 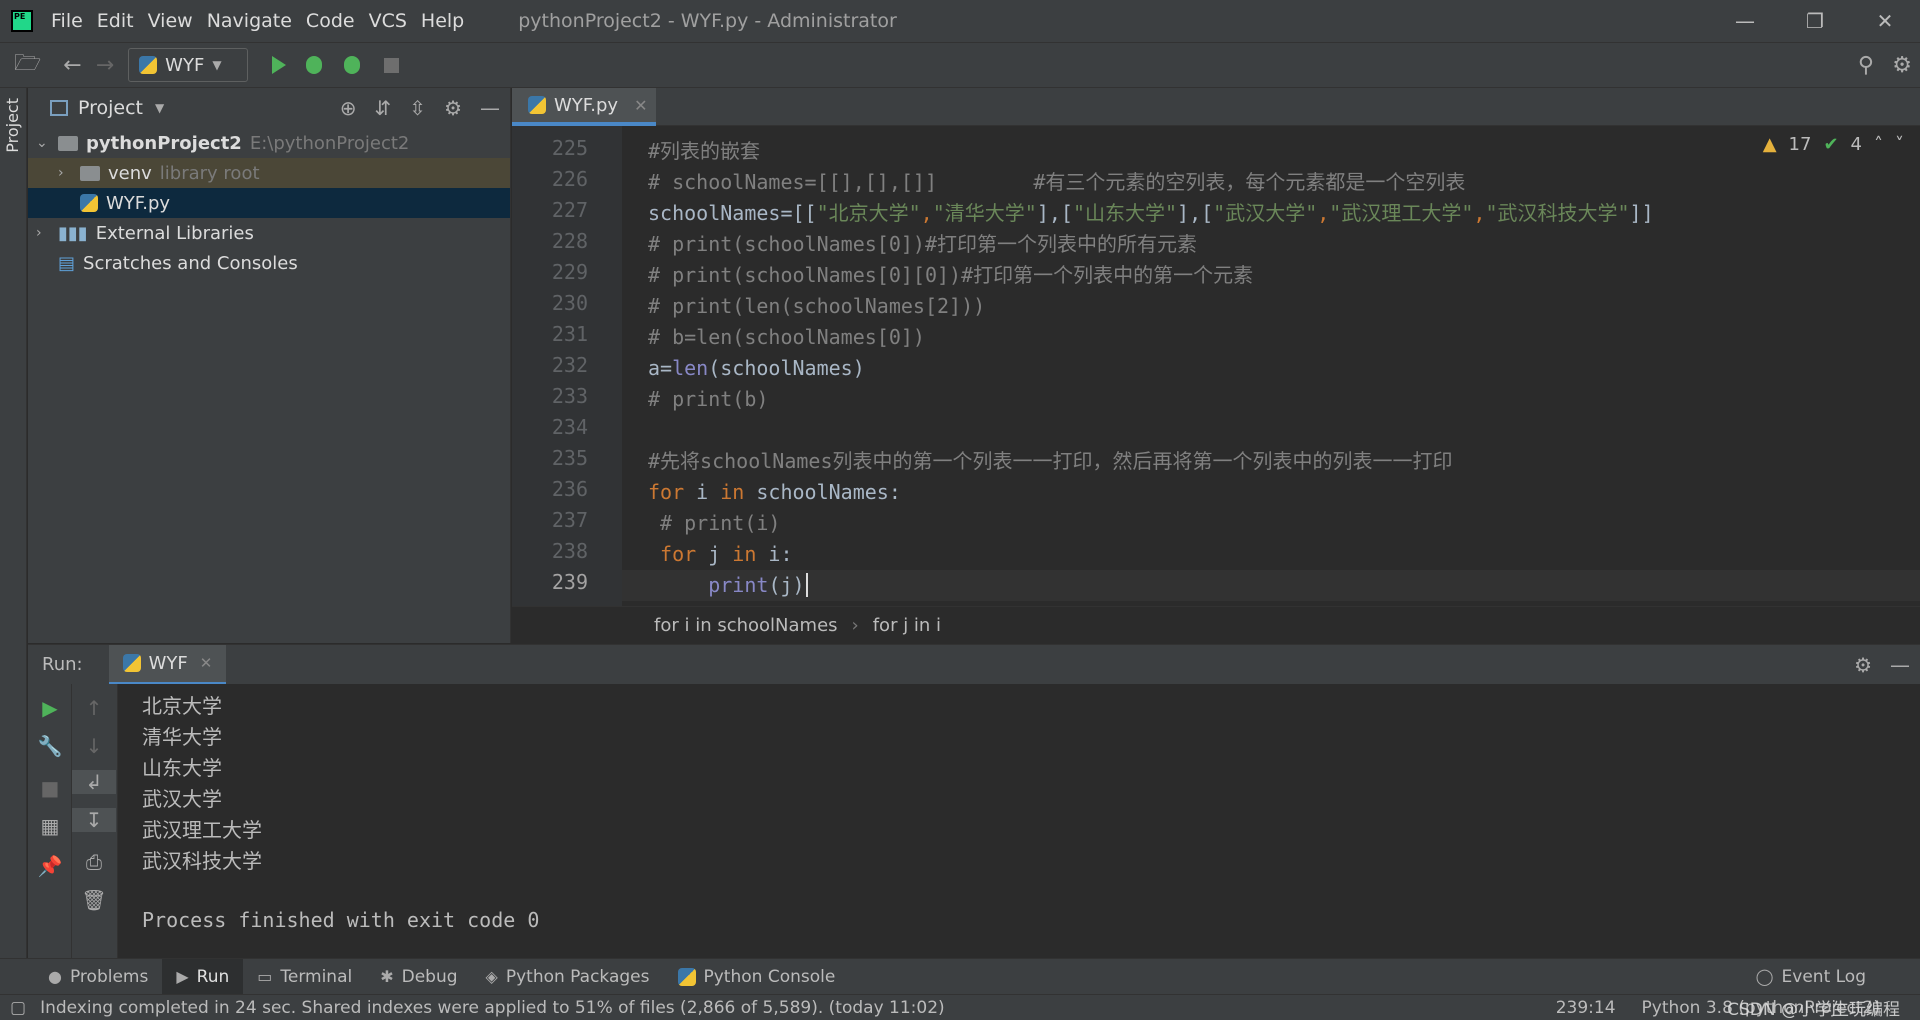 I want to click on menu-edit: Edit, so click(x=115, y=21).